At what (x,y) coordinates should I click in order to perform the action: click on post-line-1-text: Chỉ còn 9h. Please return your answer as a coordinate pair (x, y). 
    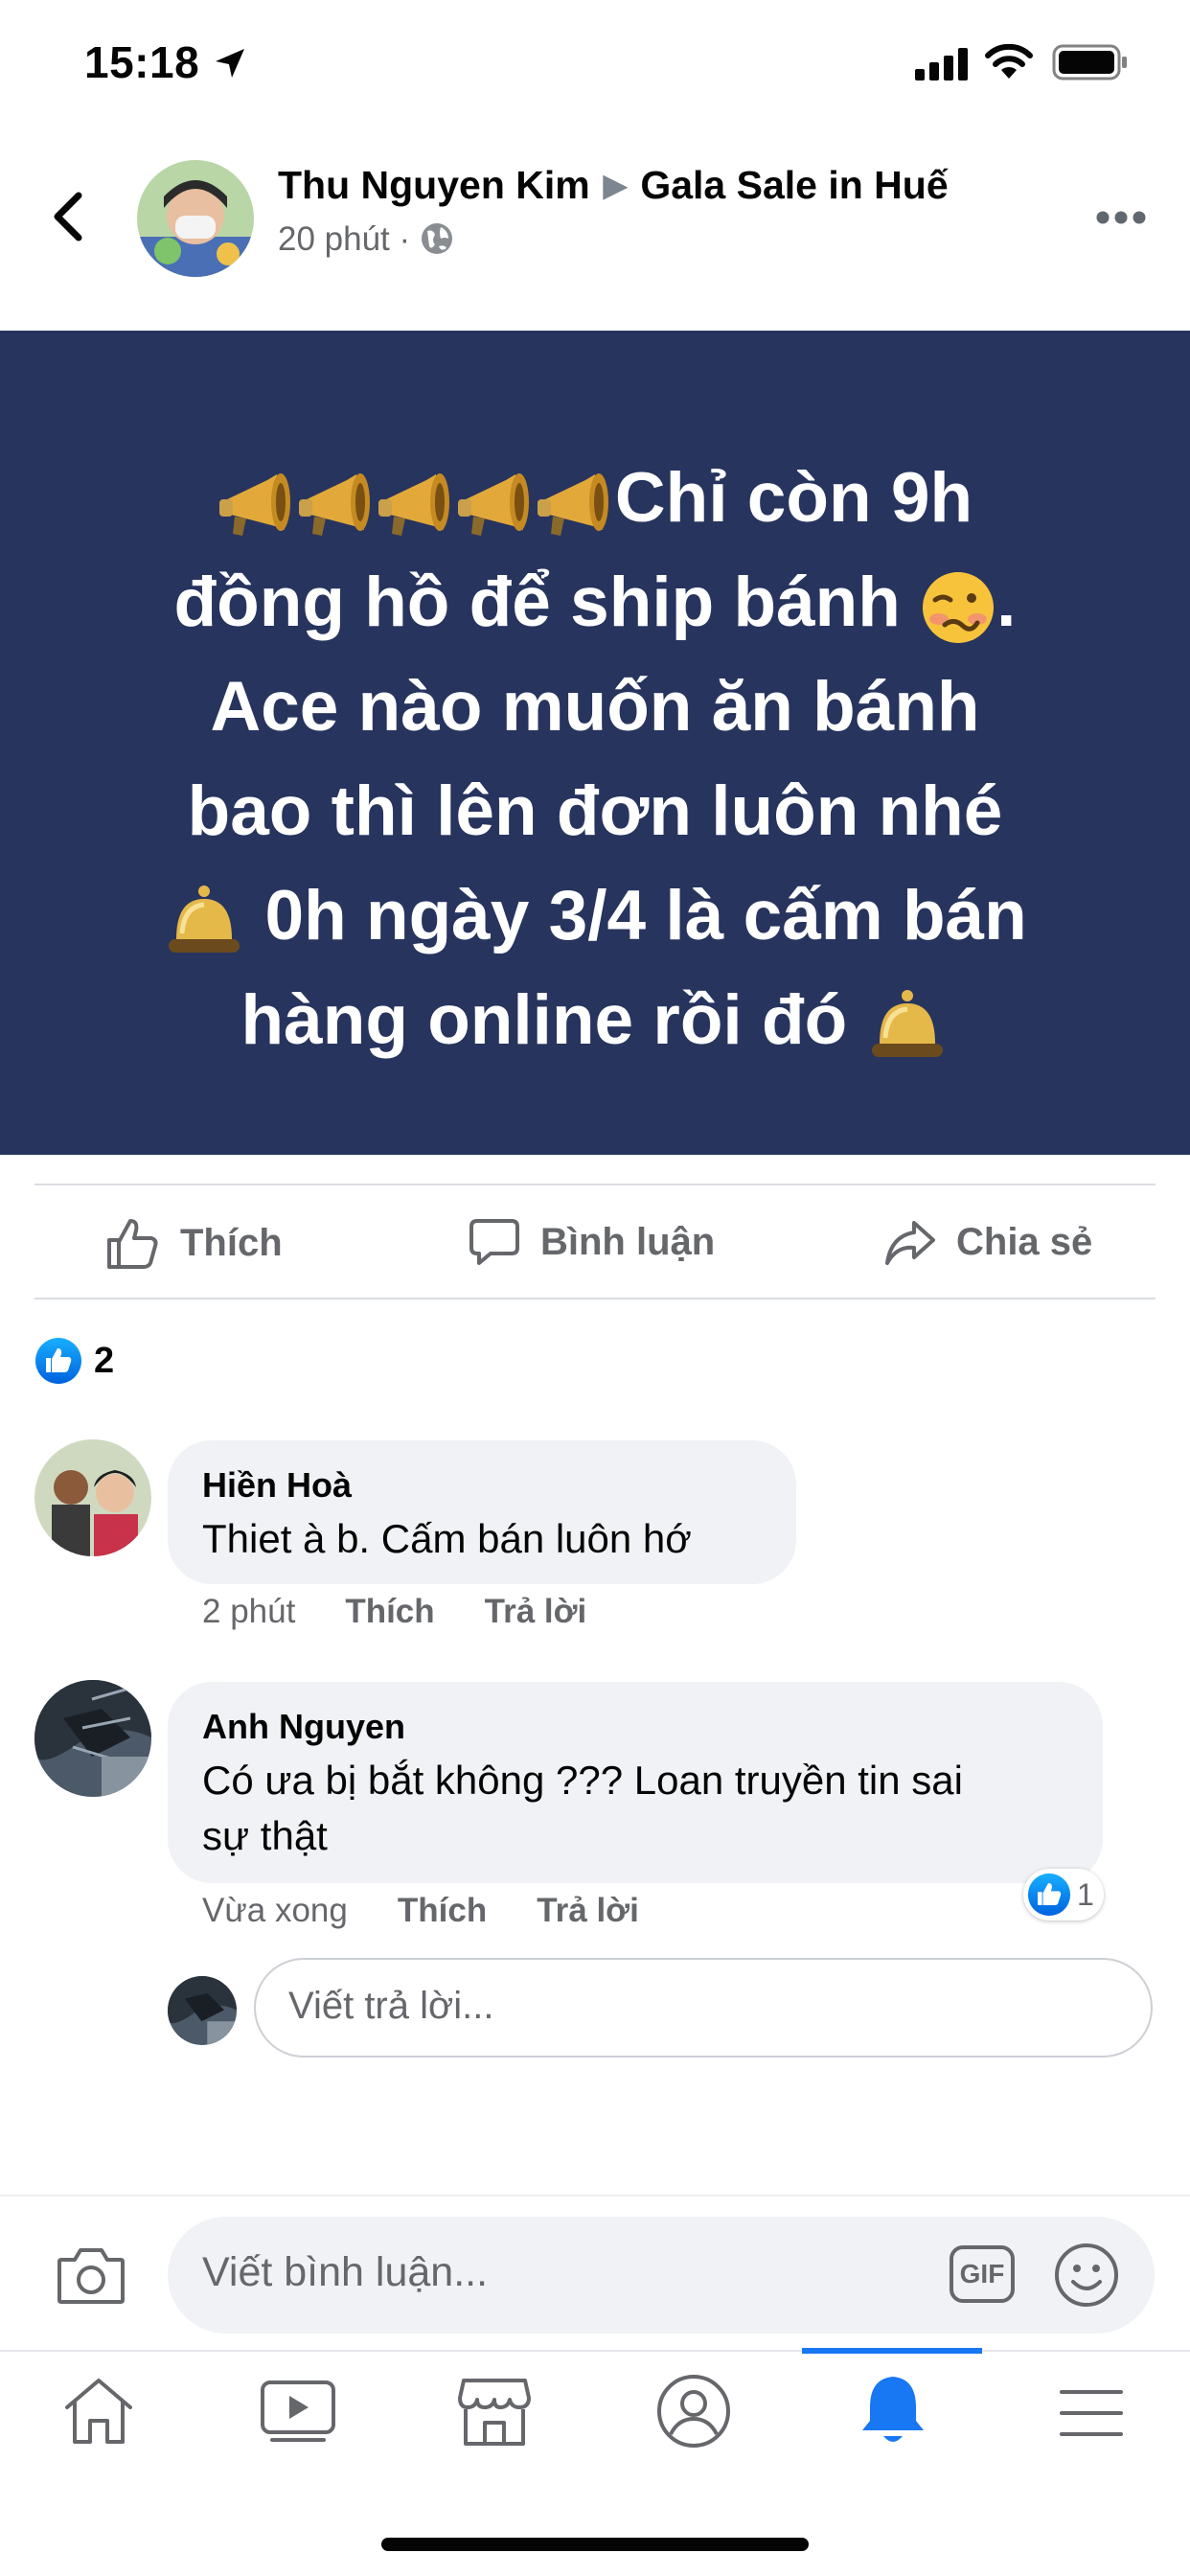
    Looking at the image, I should click on (794, 498).